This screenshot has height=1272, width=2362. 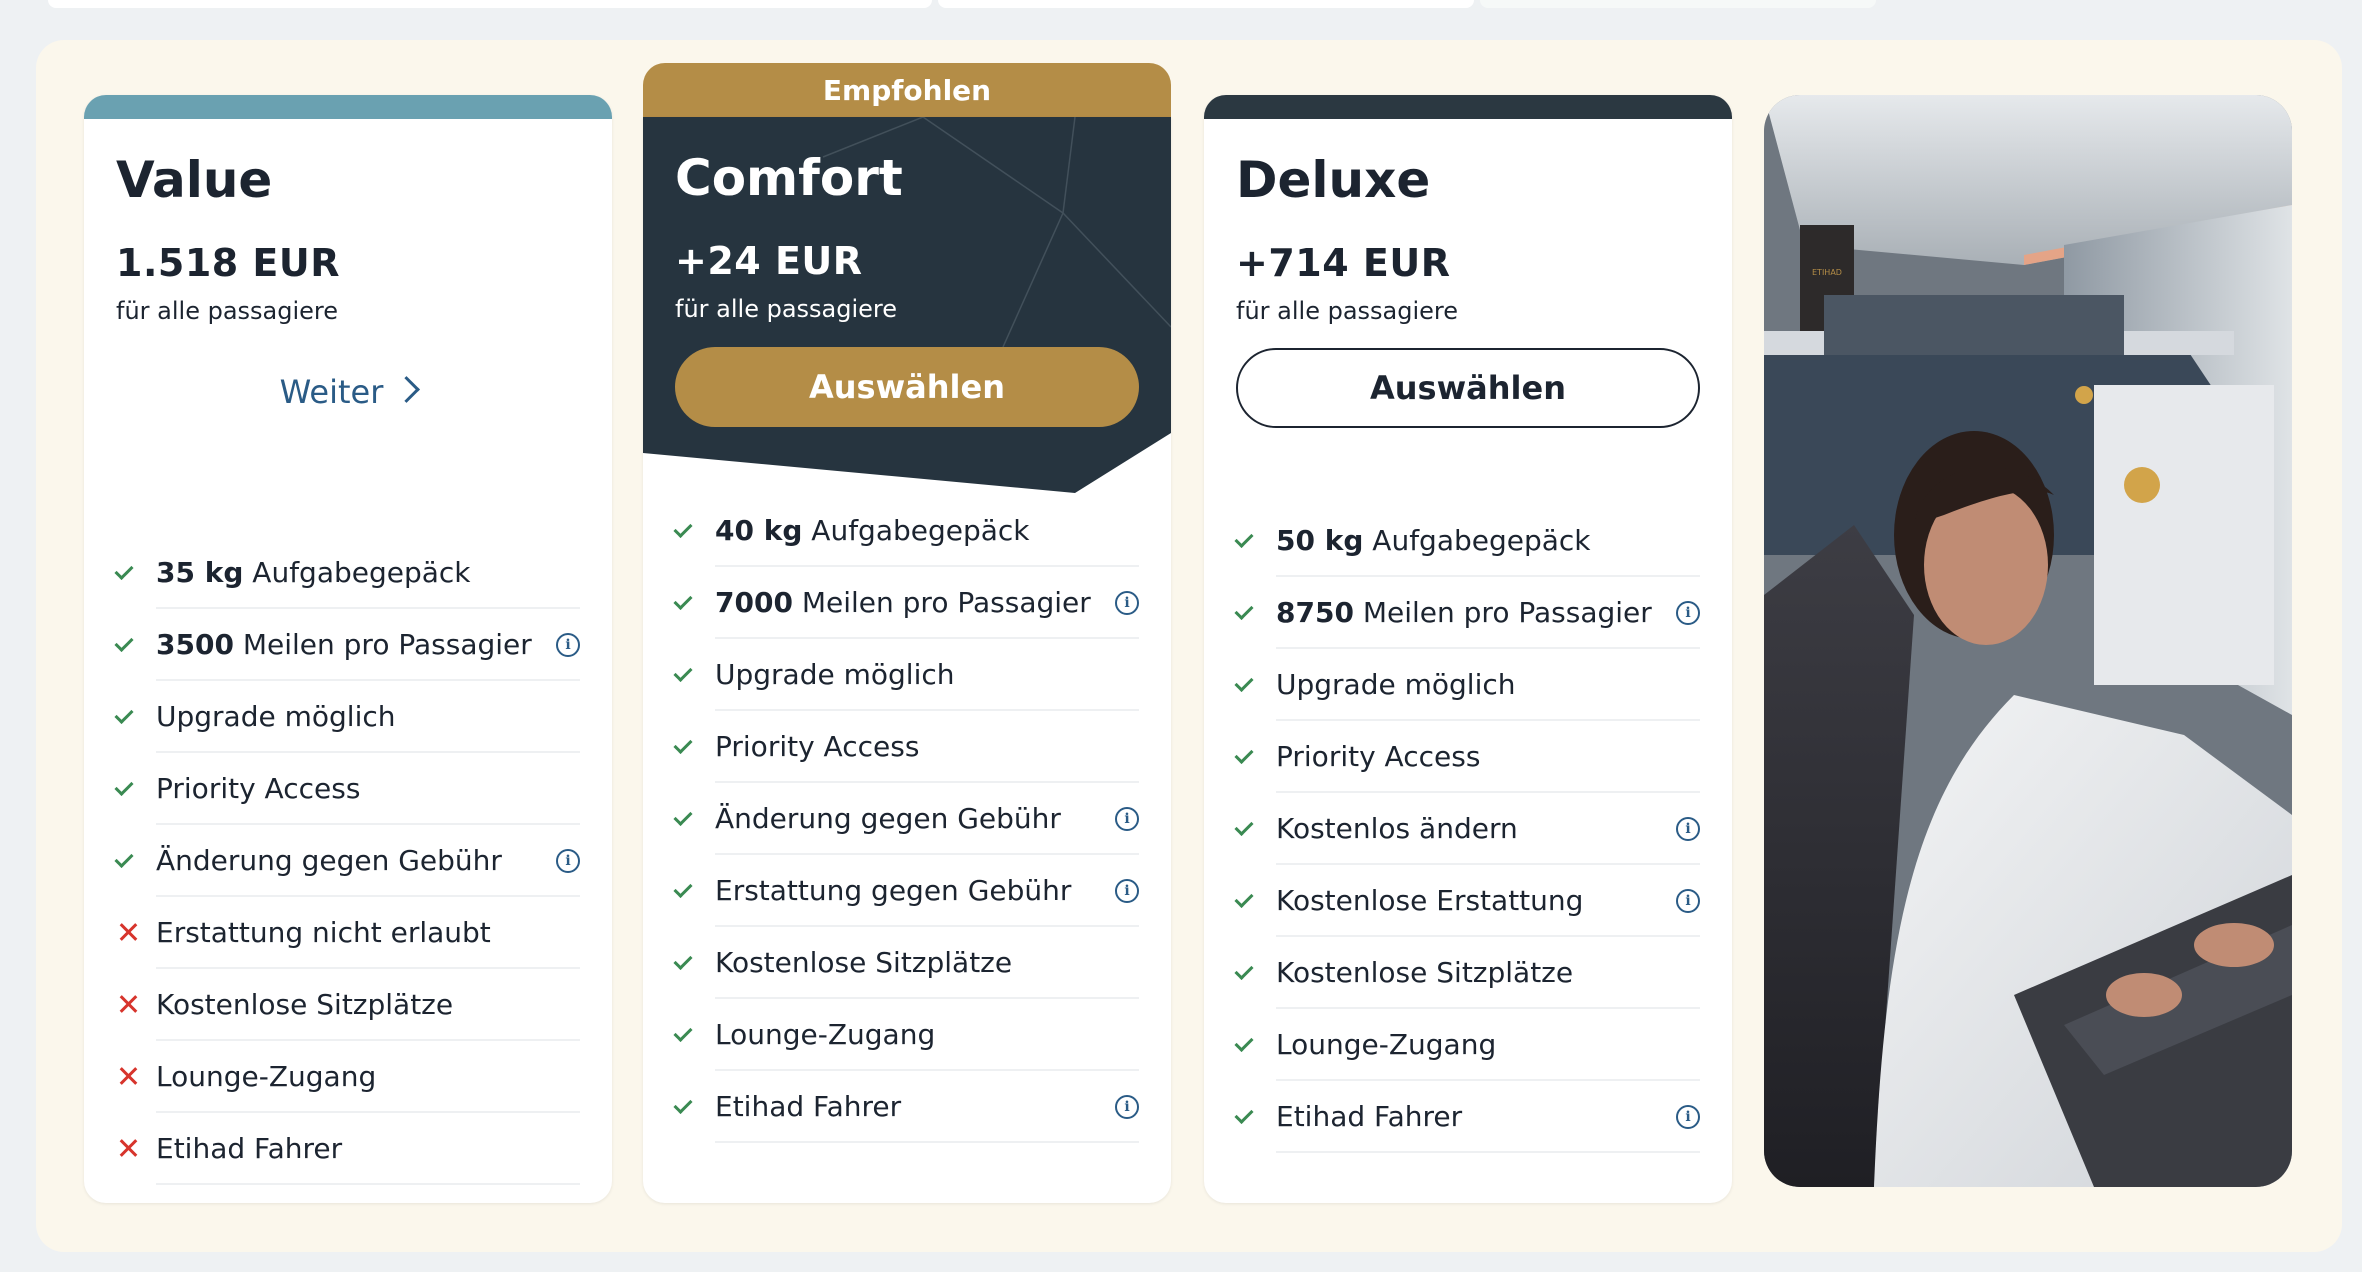 I want to click on feature-text: Lounge-Zugang, so click(x=266, y=1076).